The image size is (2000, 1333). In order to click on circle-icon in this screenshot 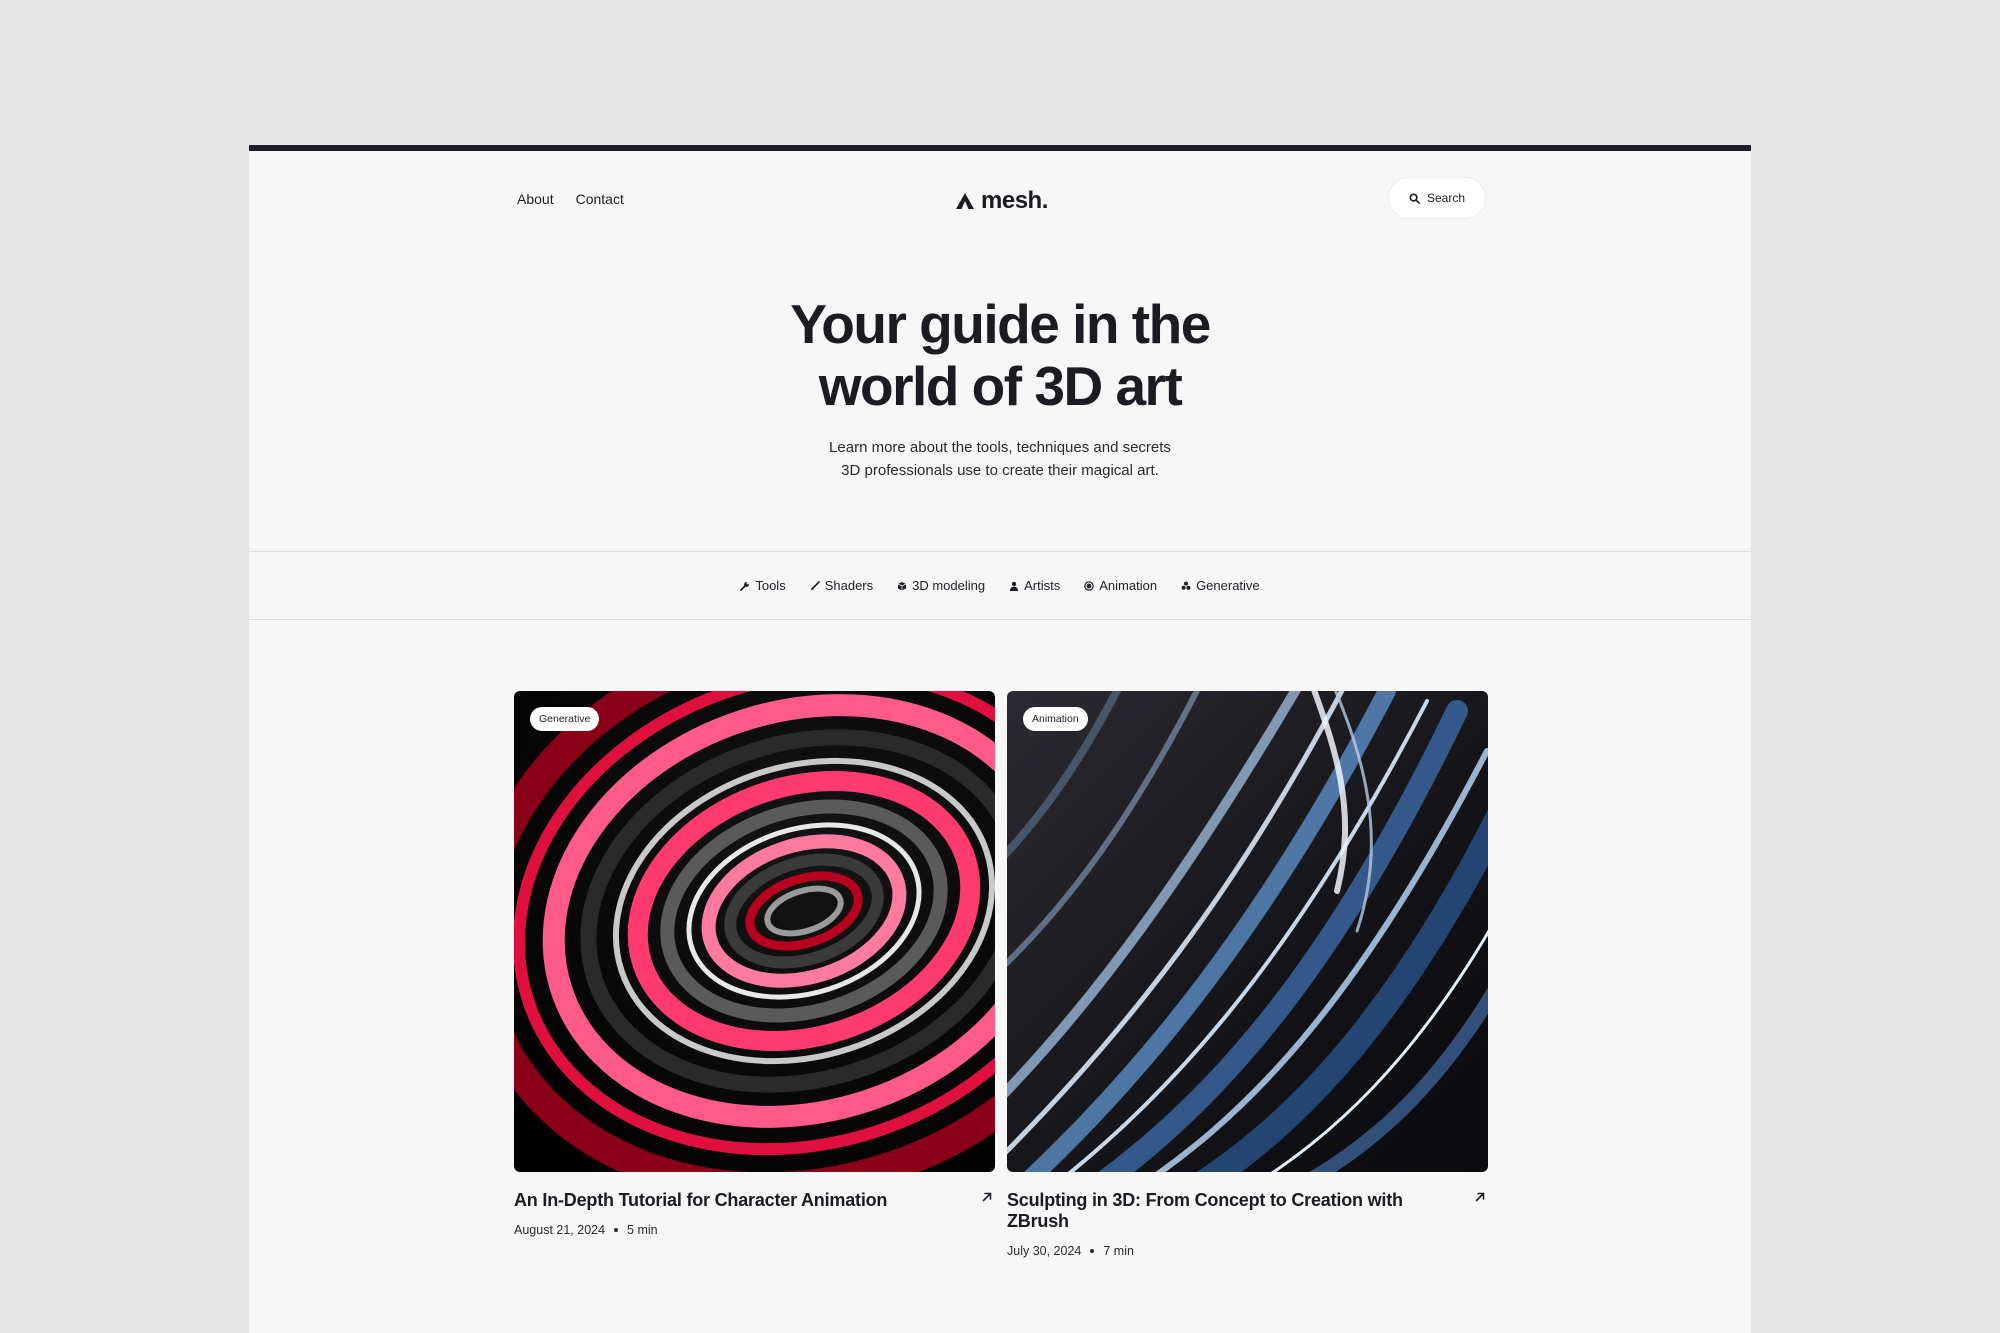, I will do `click(1089, 585)`.